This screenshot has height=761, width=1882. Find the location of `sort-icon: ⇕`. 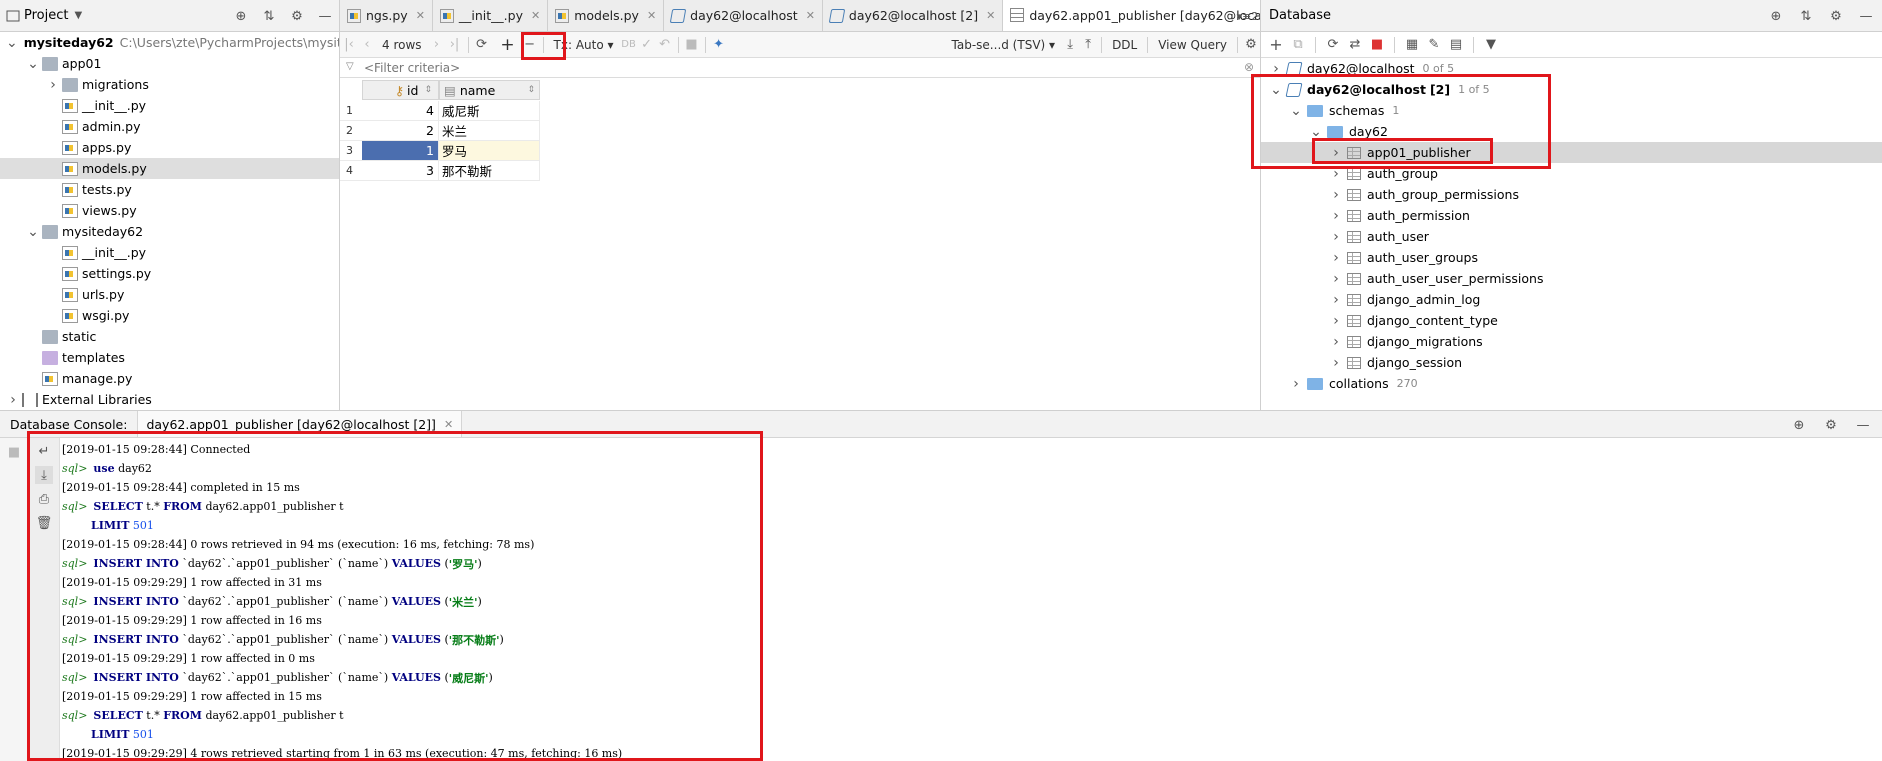

sort-icon: ⇕ is located at coordinates (428, 90).